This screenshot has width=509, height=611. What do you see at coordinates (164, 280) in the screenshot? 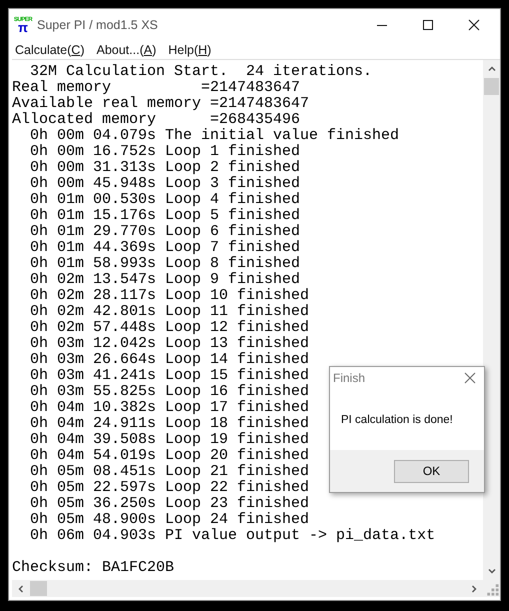
I see `output-line: 0h 02m 13.547s Loop 9 finished` at bounding box center [164, 280].